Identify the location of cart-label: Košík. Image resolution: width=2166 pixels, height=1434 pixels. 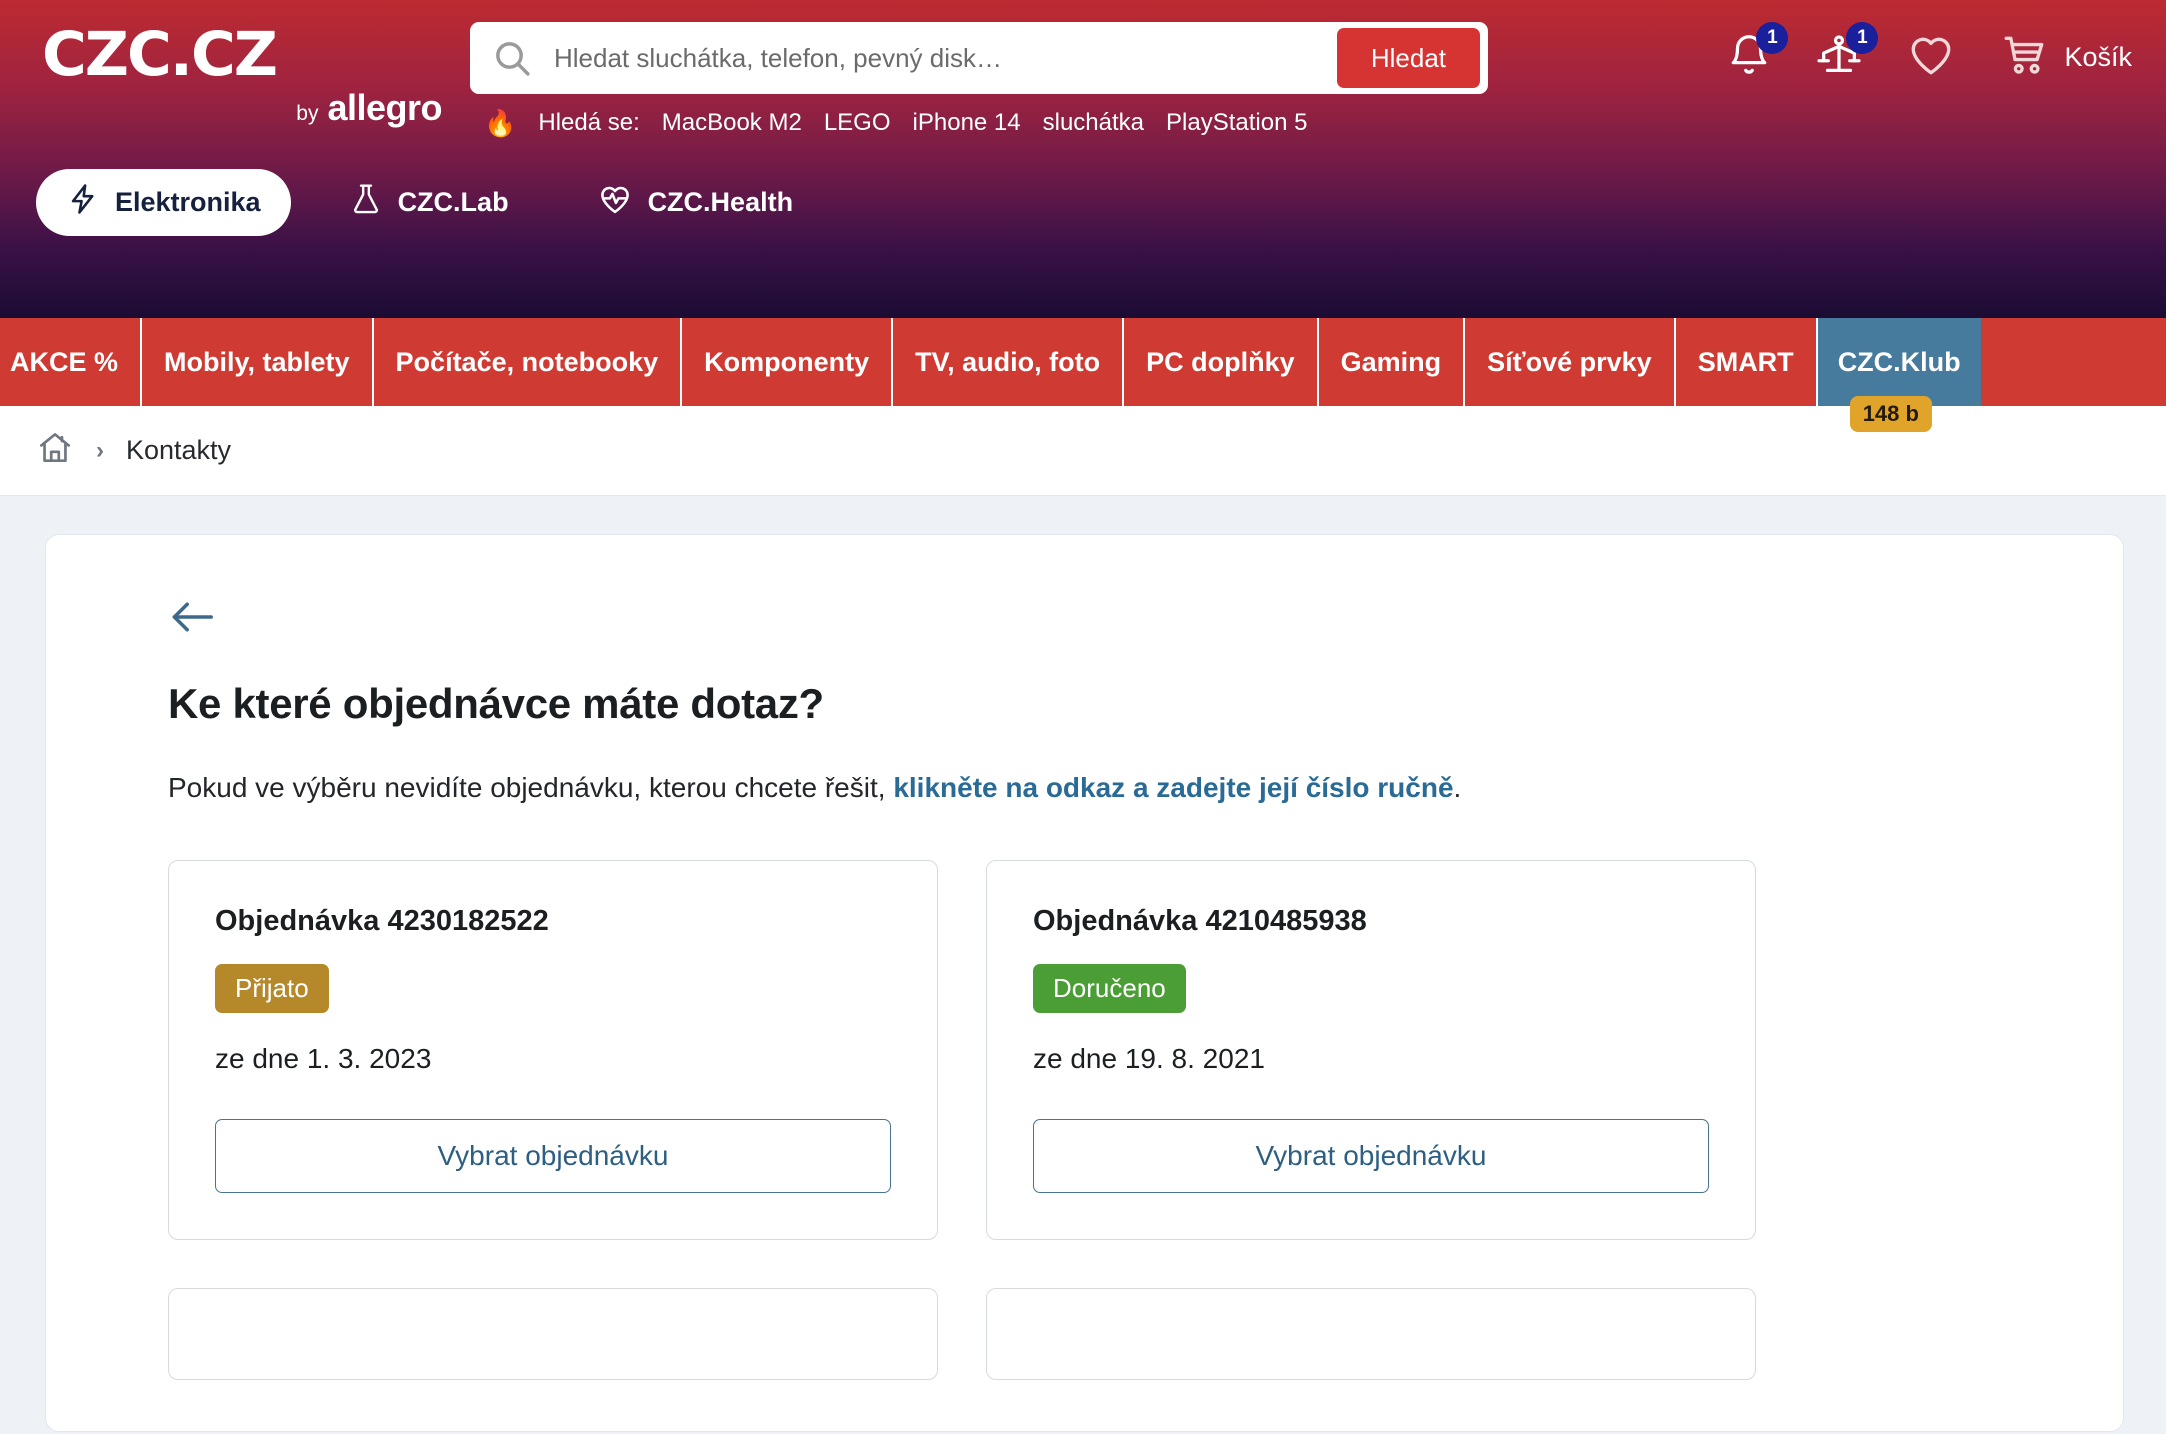
(2098, 57).